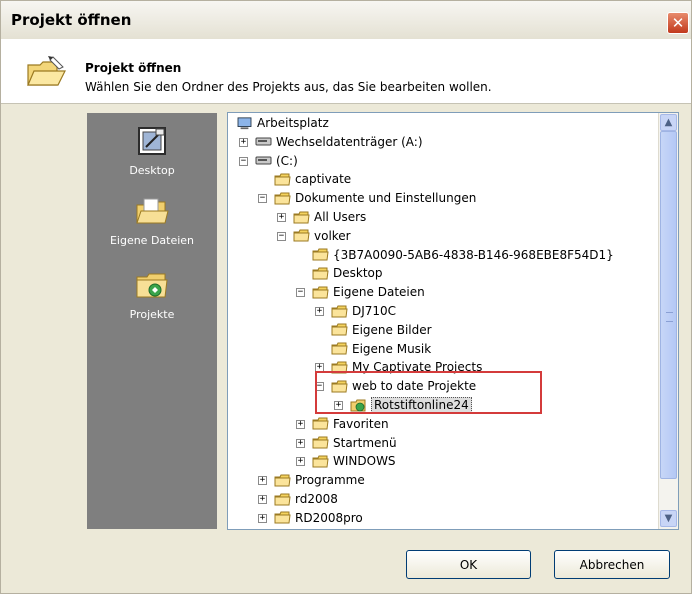  I want to click on desktop-icon, so click(152, 141).